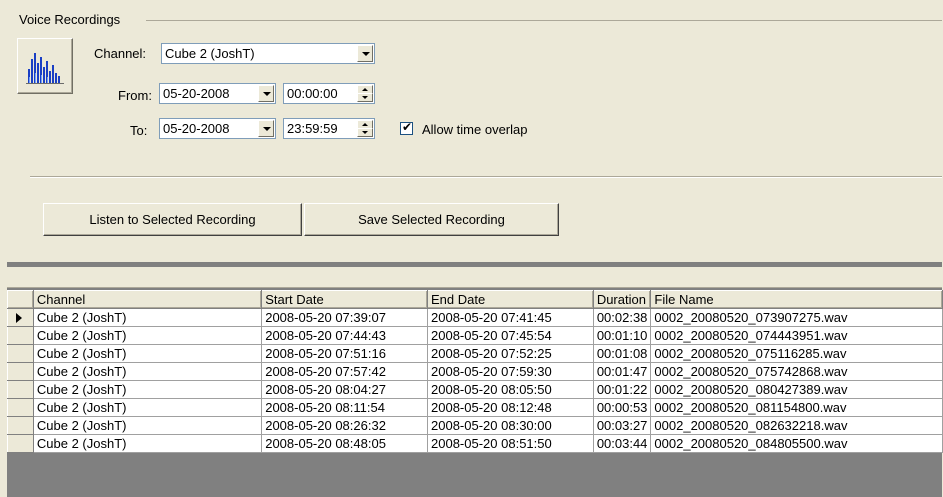  Describe the element at coordinates (196, 93) in the screenshot. I see `from-date-value: 05-20-2008` at that location.